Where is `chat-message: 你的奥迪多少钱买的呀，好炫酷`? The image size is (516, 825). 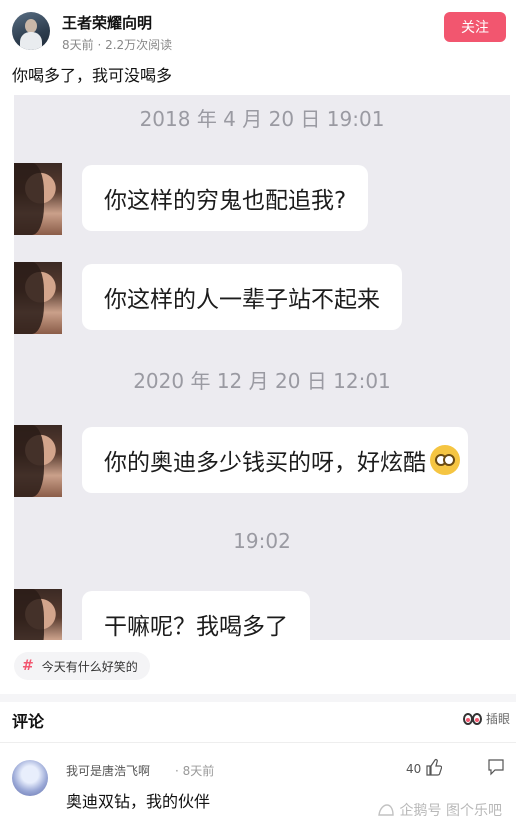 chat-message: 你的奥迪多少钱买的呀，好炫酷 is located at coordinates (262, 461).